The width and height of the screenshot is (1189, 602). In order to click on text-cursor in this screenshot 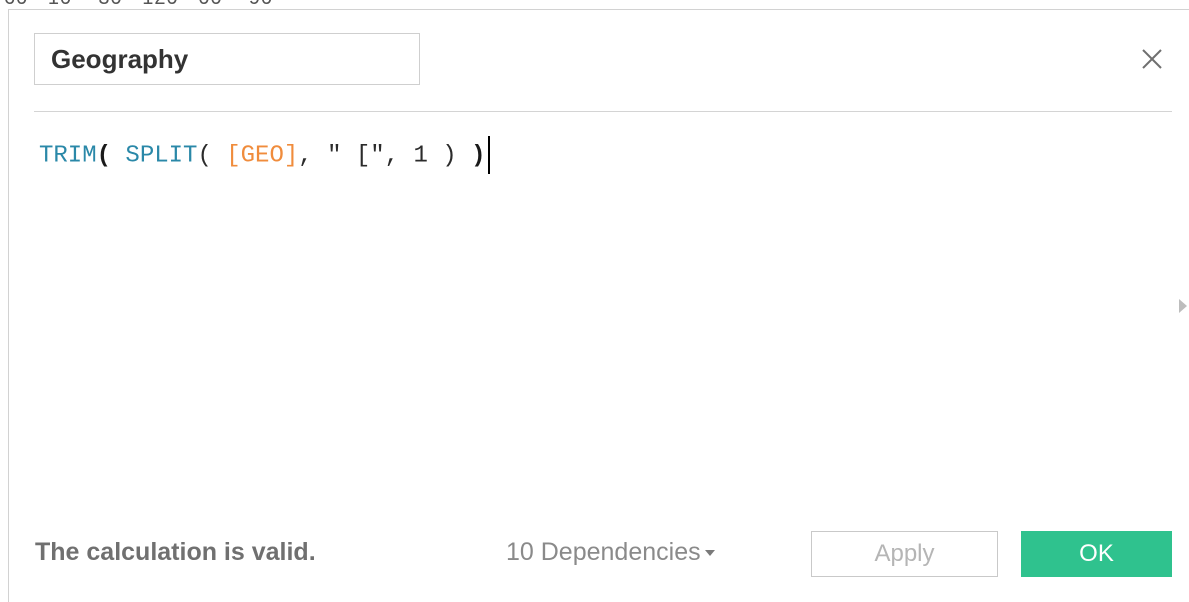, I will do `click(488, 155)`.